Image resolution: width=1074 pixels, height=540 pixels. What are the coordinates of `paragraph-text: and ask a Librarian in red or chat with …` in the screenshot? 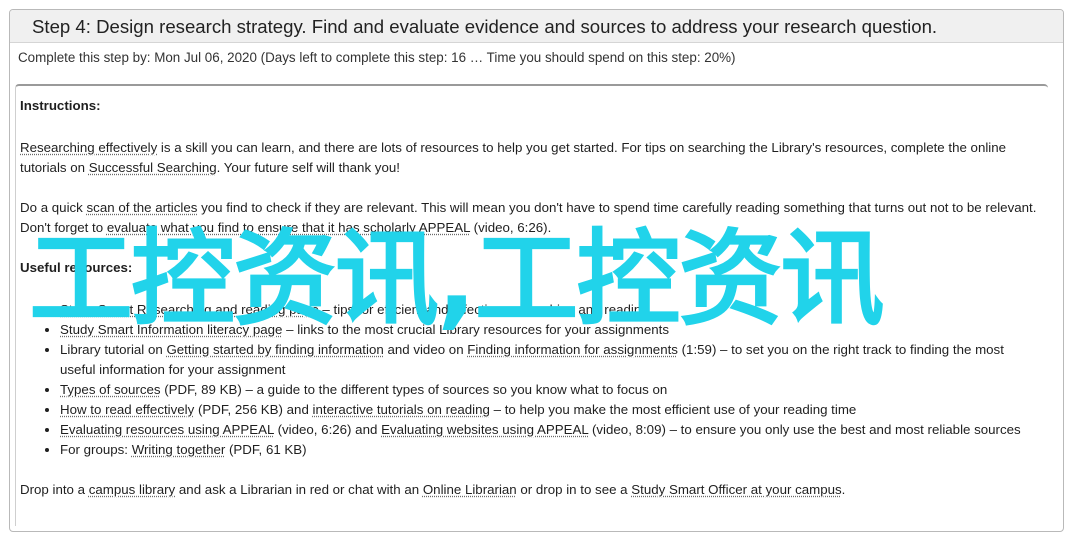 It's located at (299, 489).